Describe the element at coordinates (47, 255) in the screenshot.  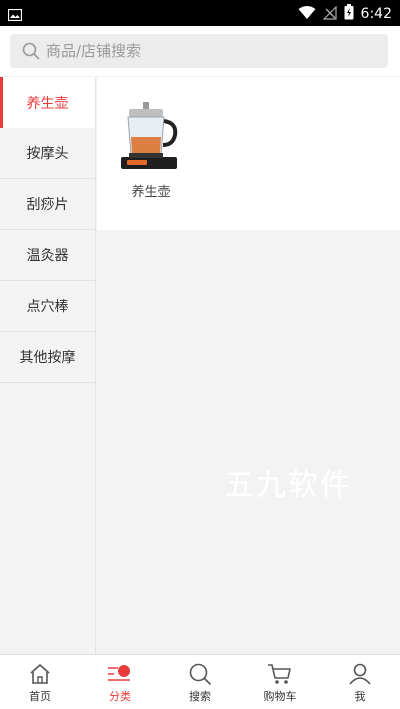
I see `sidebar-item-moxibustion: 温灸器` at that location.